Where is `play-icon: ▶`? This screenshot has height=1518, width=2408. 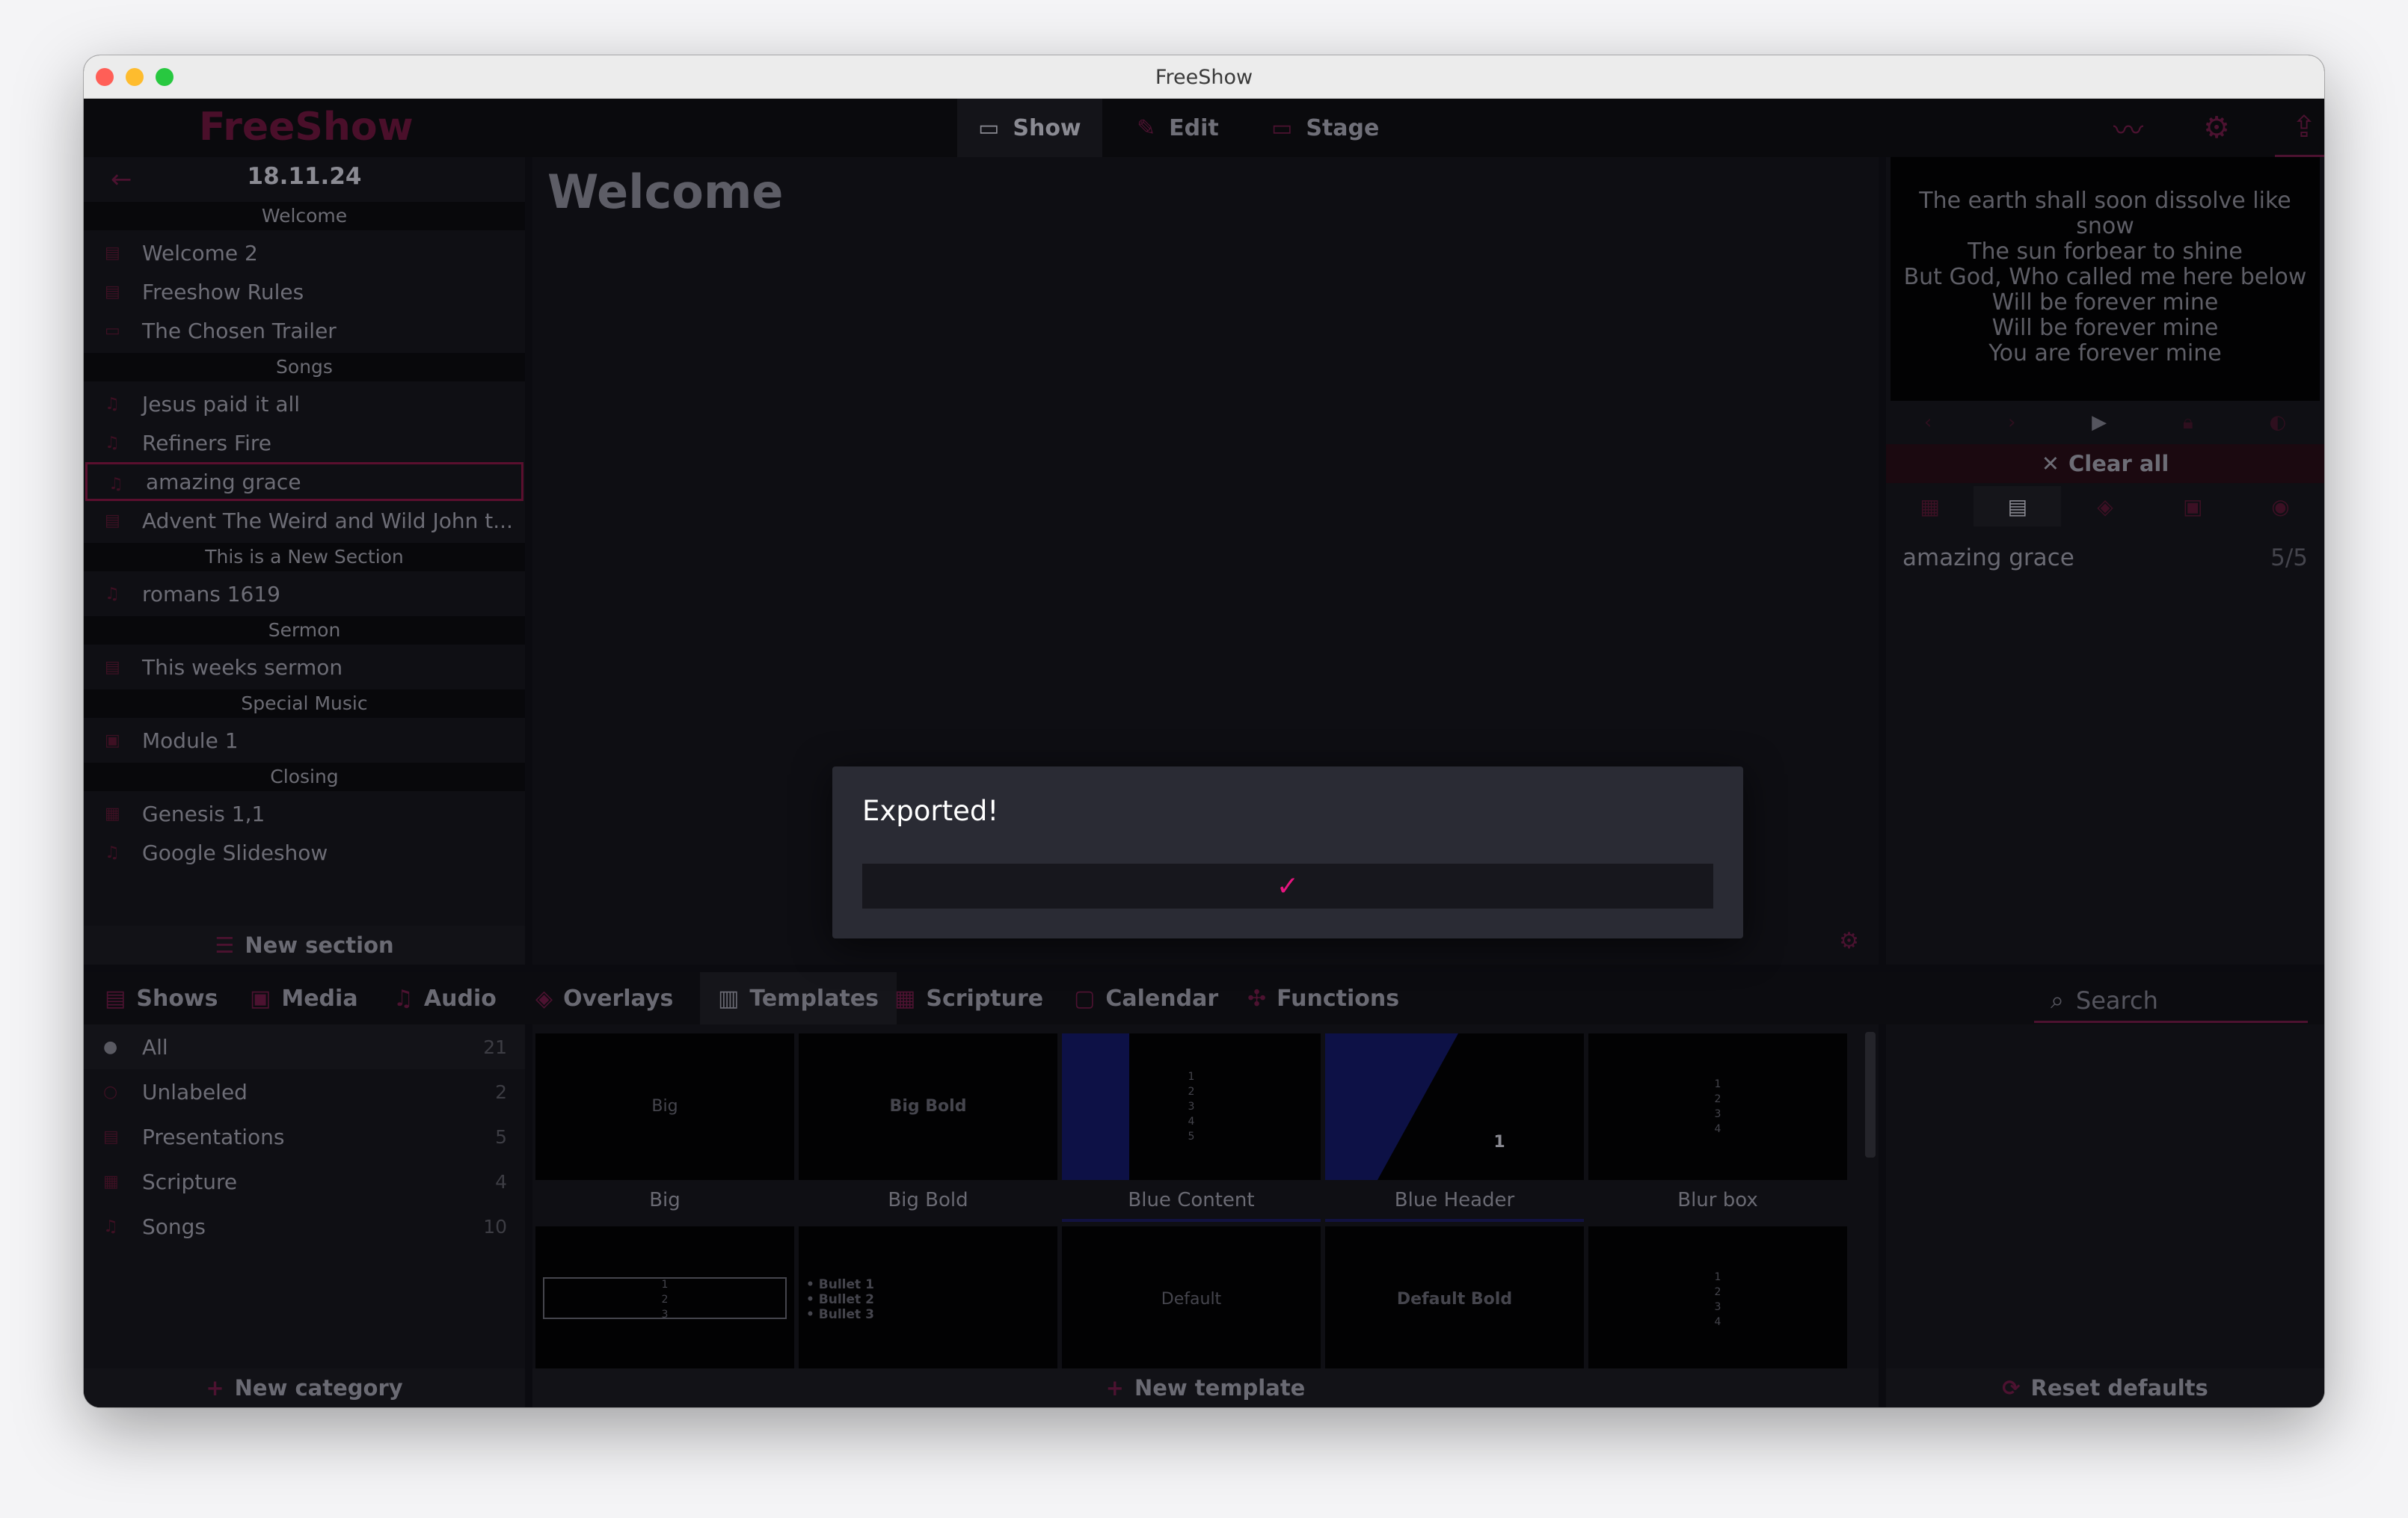 play-icon: ▶ is located at coordinates (2099, 422).